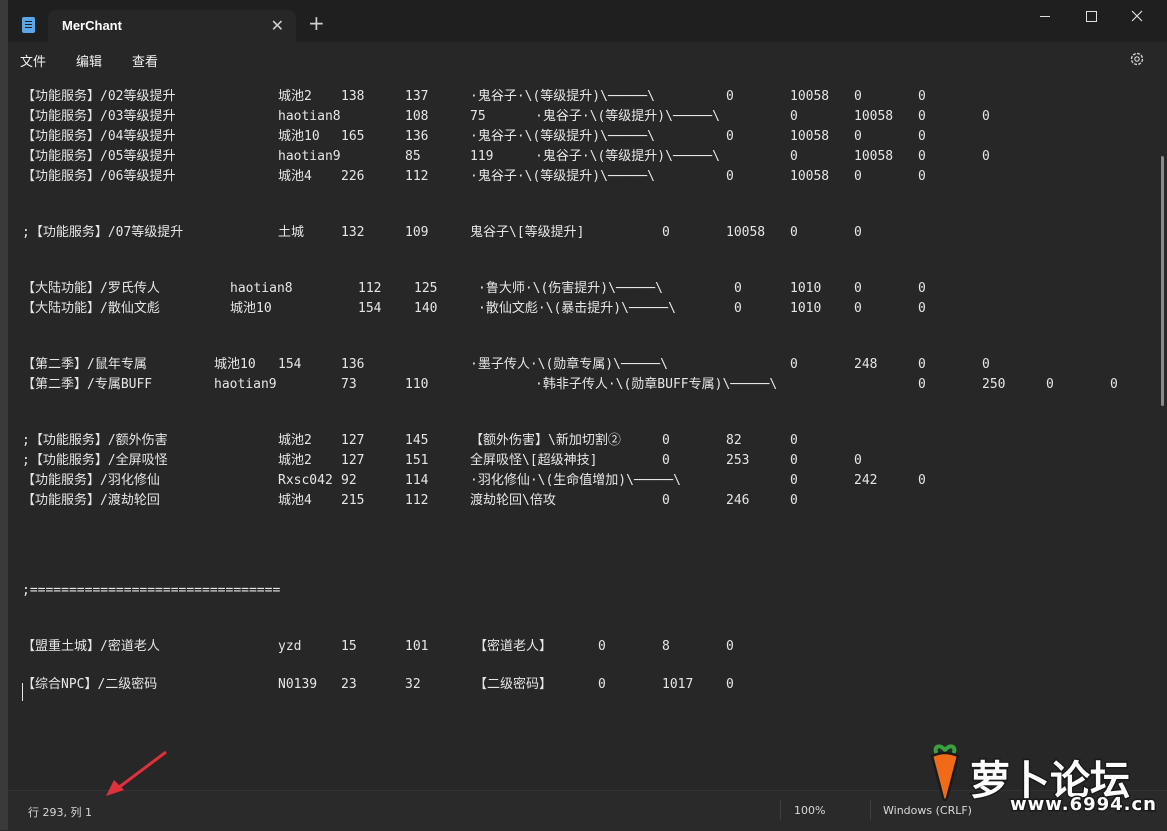 The width and height of the screenshot is (1167, 831). What do you see at coordinates (1163, 433) in the screenshot?
I see `vertical-scrollbar` at bounding box center [1163, 433].